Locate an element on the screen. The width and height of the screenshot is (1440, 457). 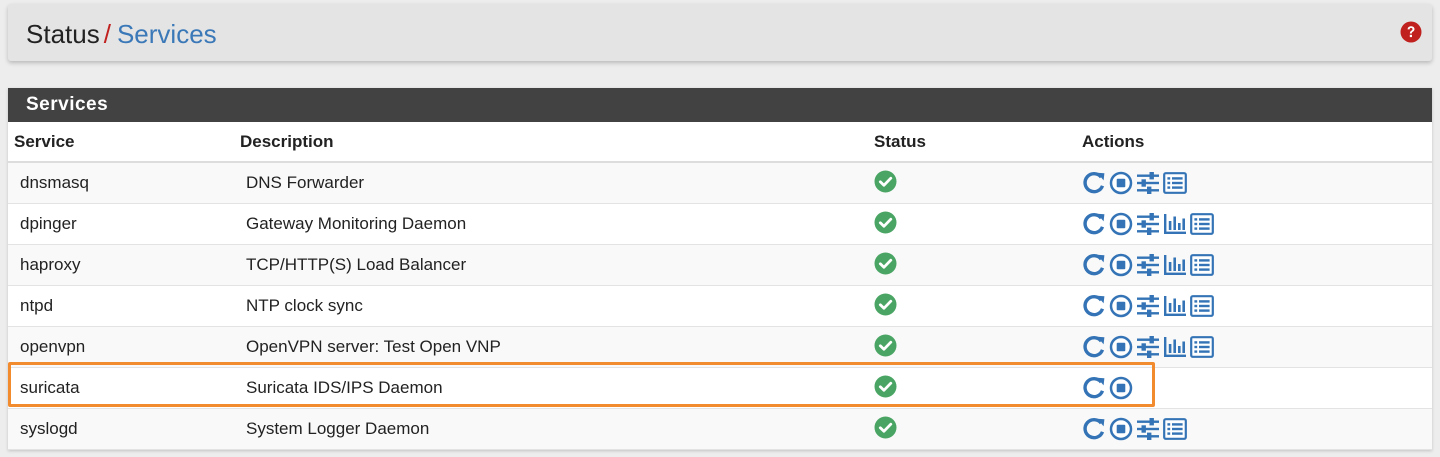
breadcrumb-bar: Status / Services is located at coordinates (720, 32).